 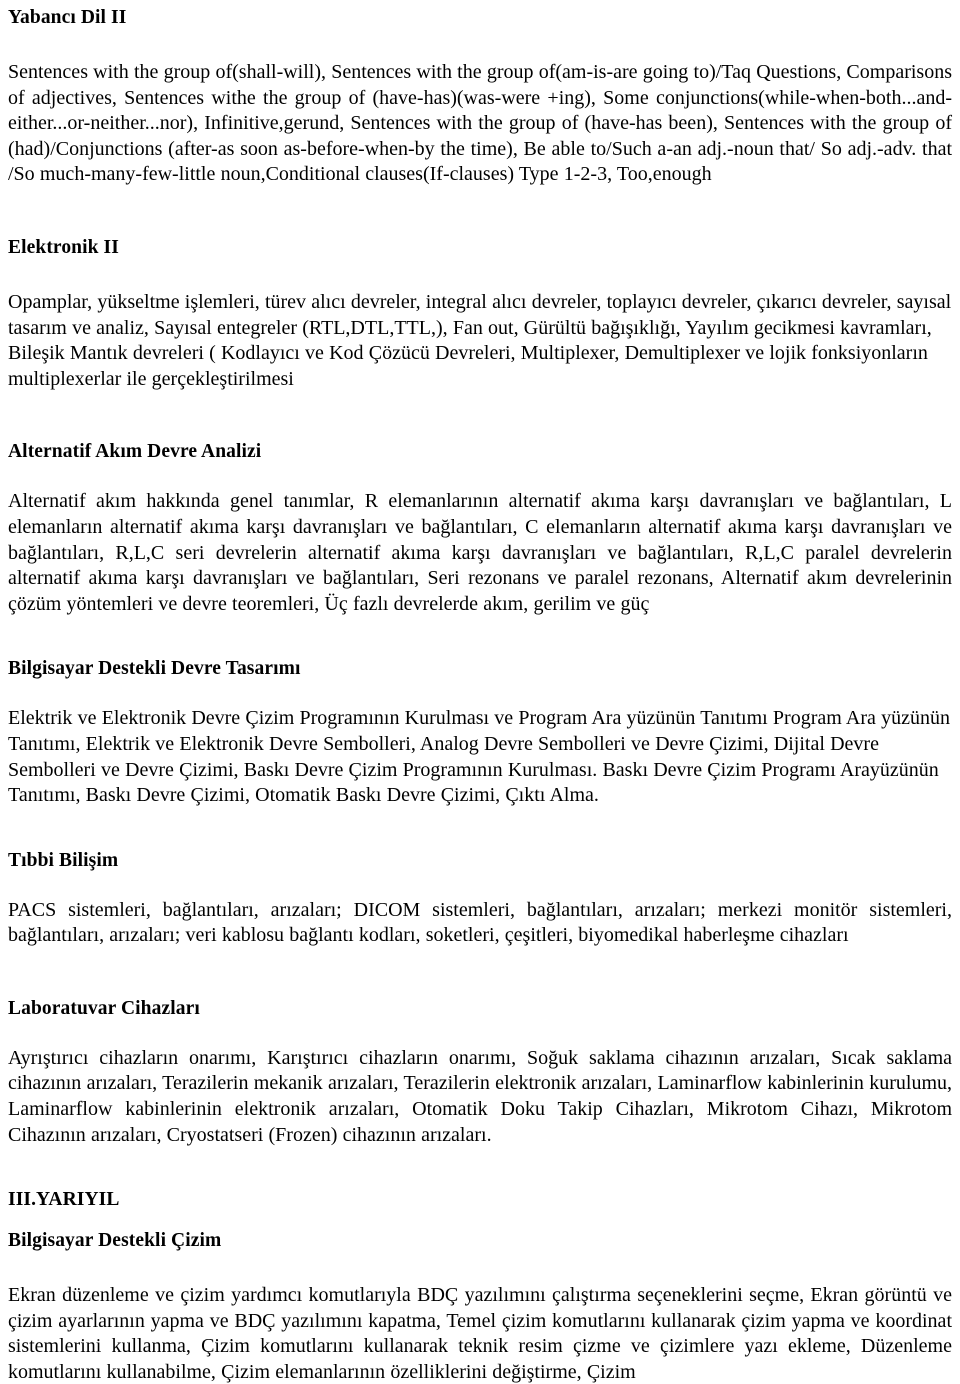 I want to click on semester-heading: III.YARIYIL, so click(x=64, y=1200).